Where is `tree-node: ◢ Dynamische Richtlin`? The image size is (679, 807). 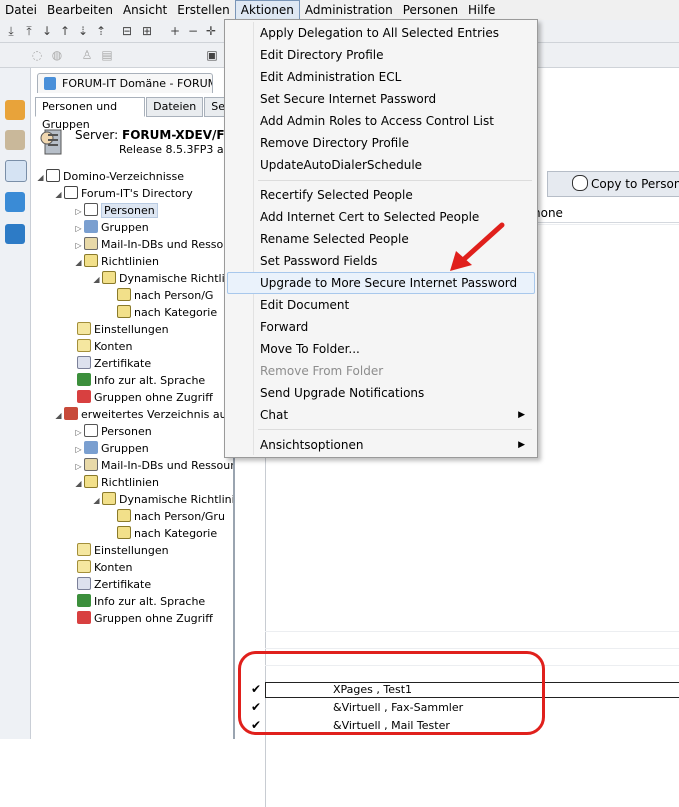 tree-node: ◢ Dynamische Richtlin is located at coordinates (161, 278).